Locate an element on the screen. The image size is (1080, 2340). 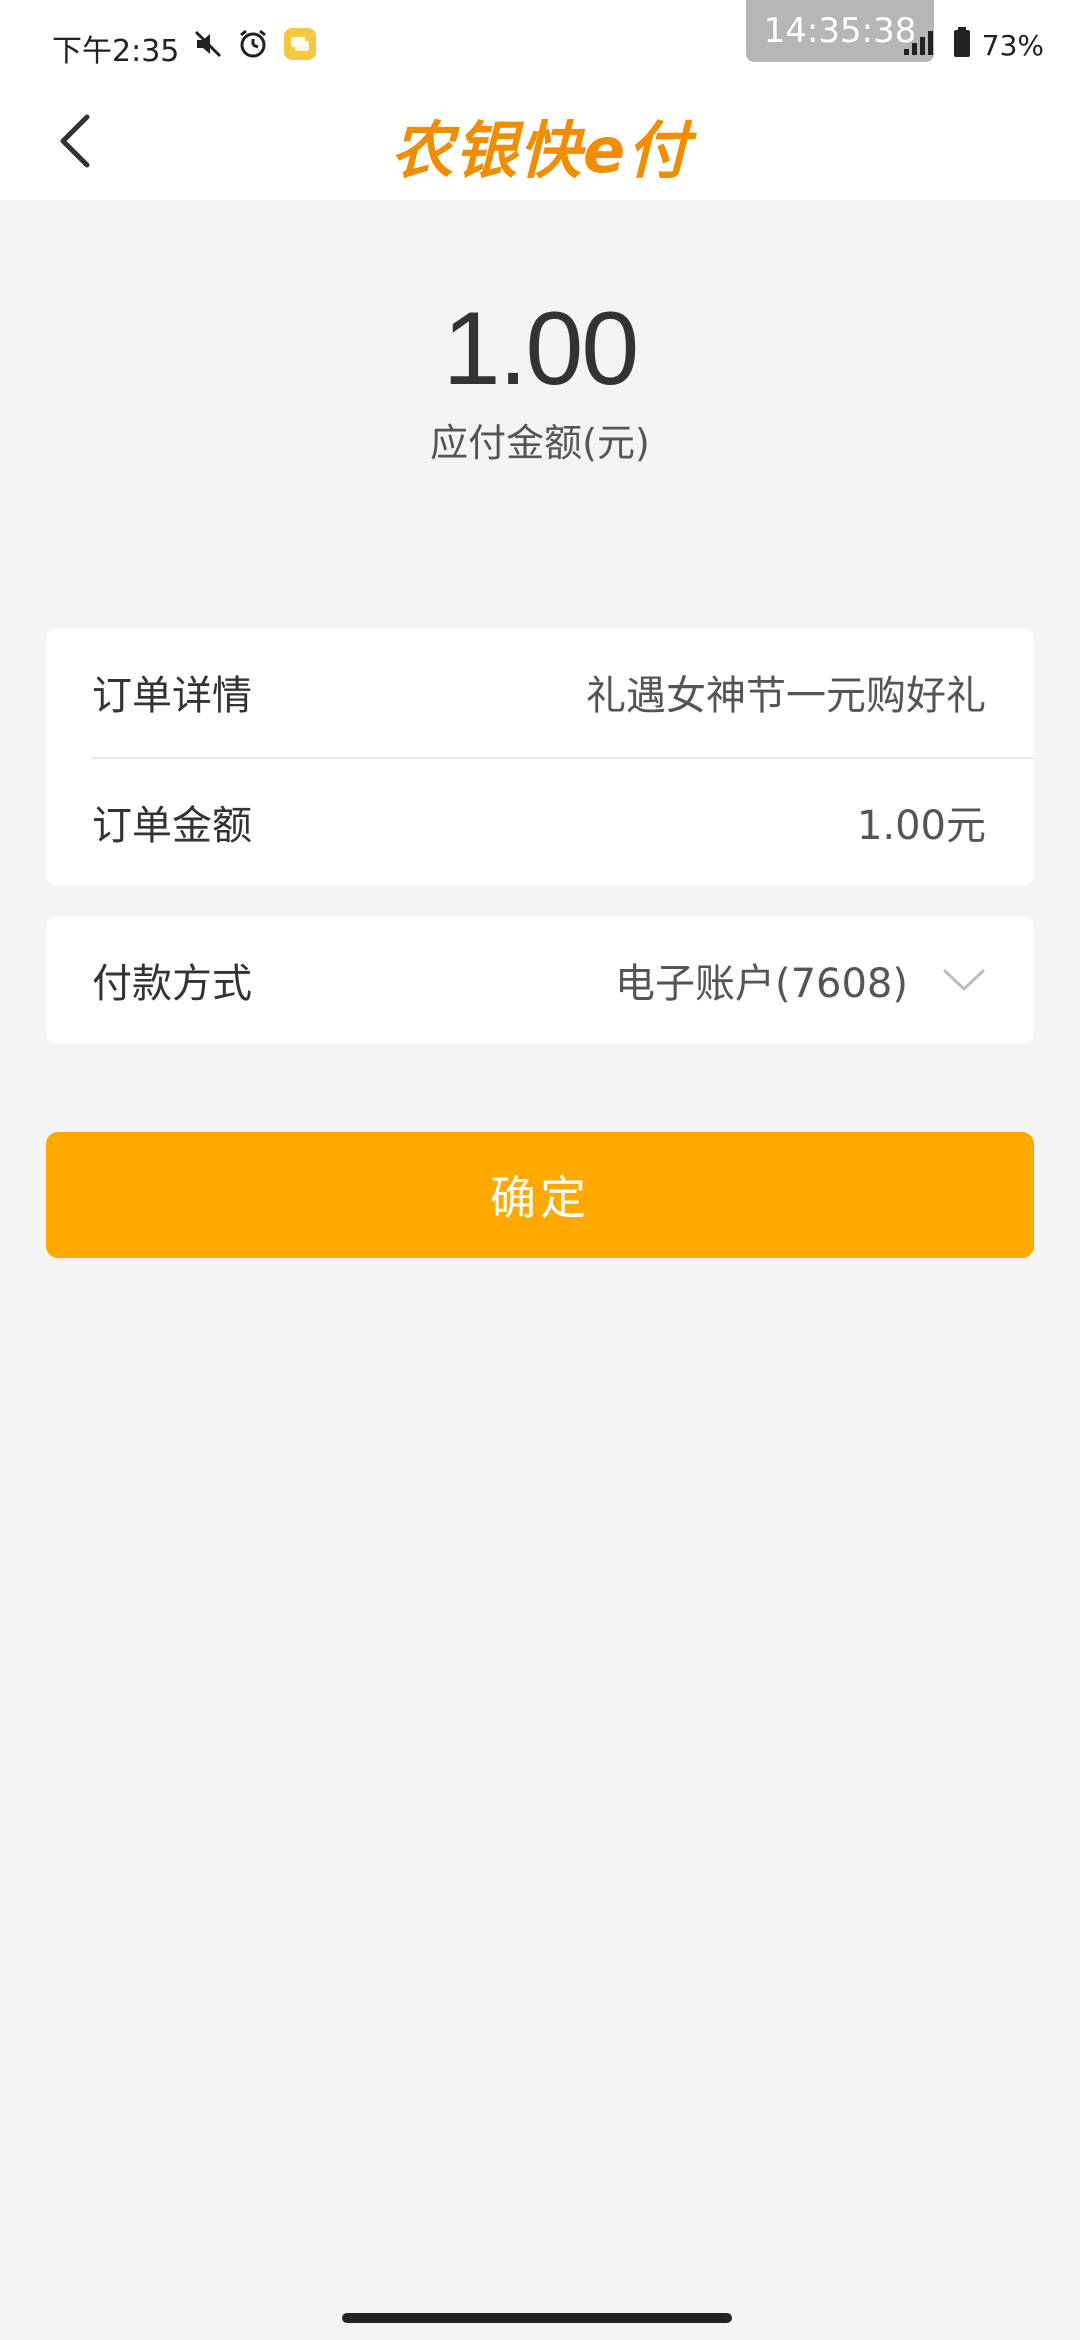
payment-method-selector: 电子账户(7608) is located at coordinates (800, 980).